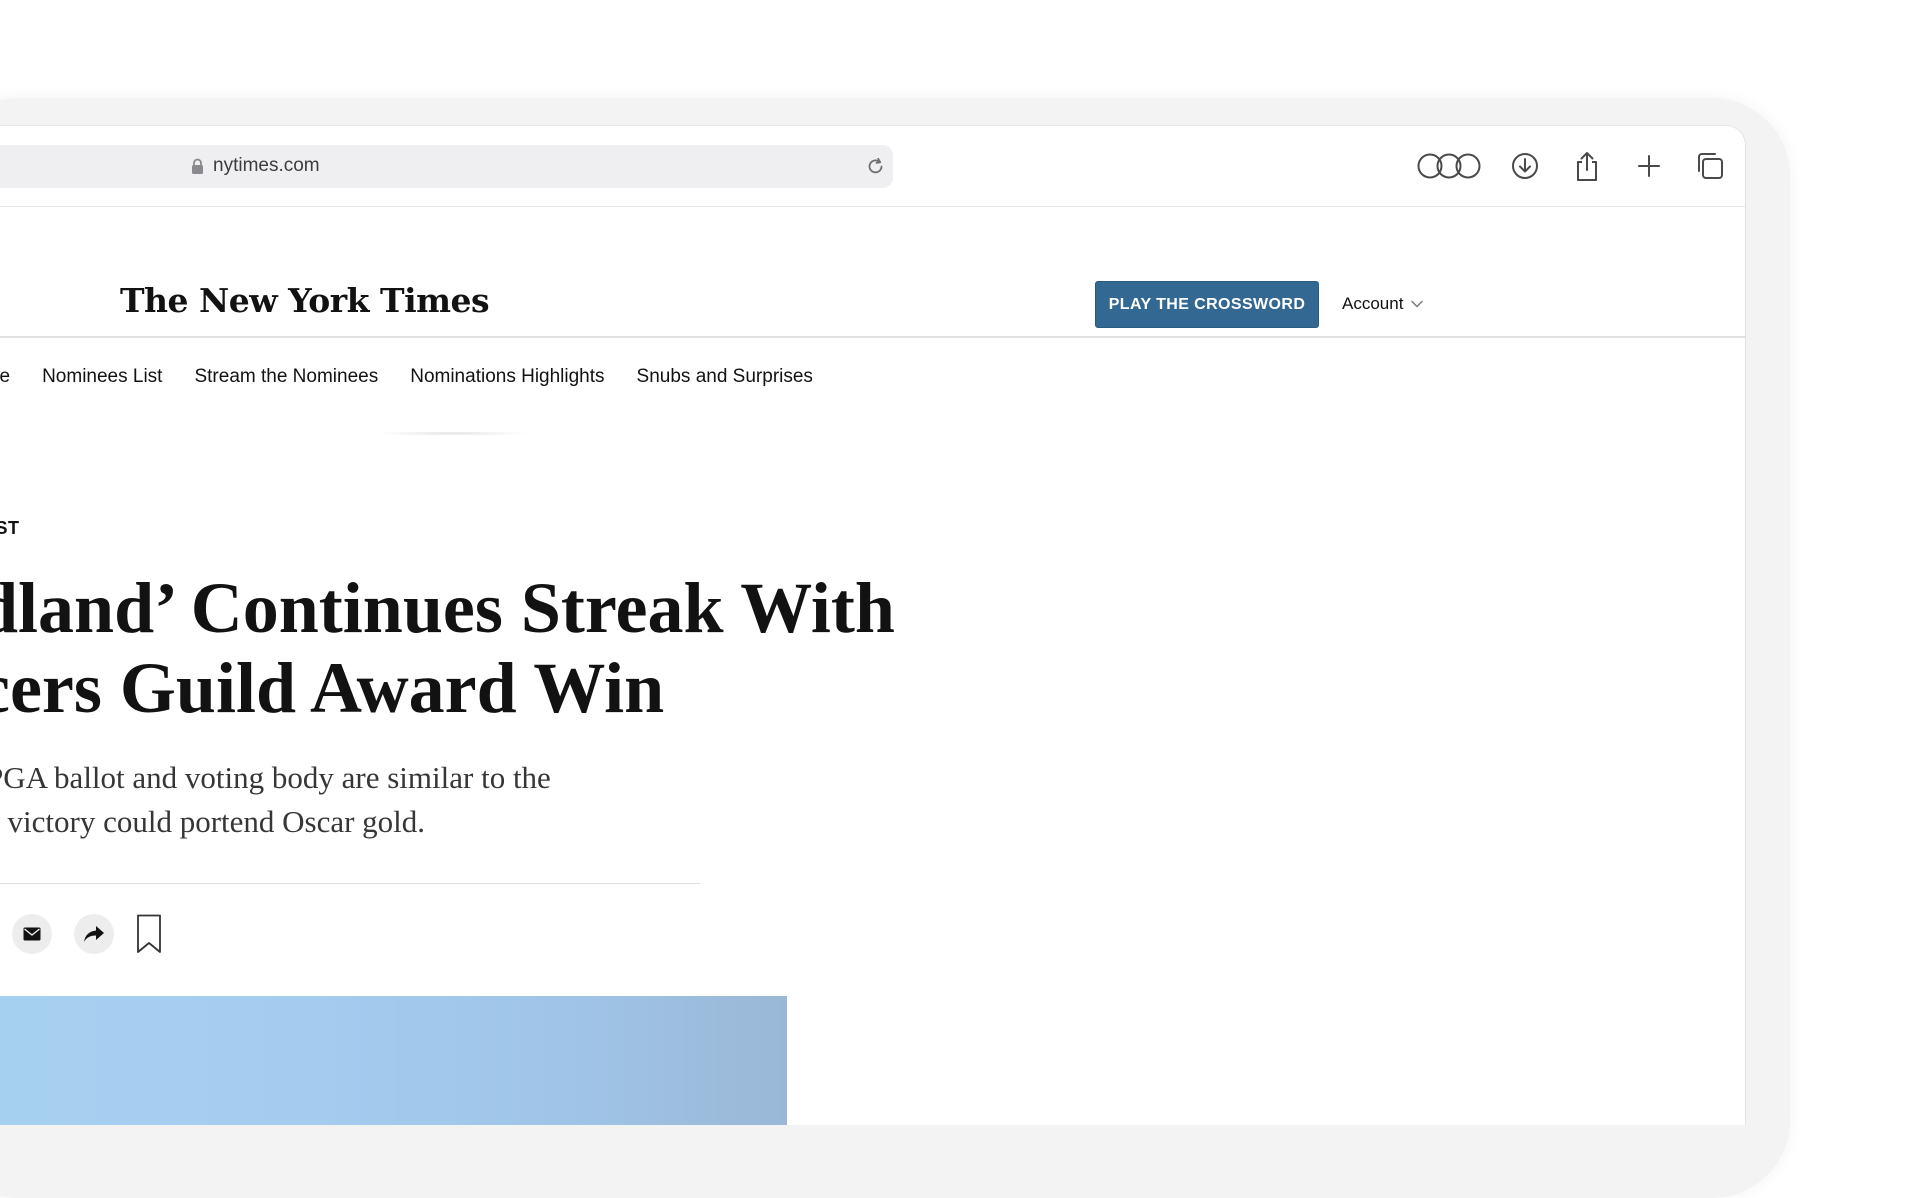  What do you see at coordinates (305, 300) in the screenshot?
I see `nyt-logo: The New York Times` at bounding box center [305, 300].